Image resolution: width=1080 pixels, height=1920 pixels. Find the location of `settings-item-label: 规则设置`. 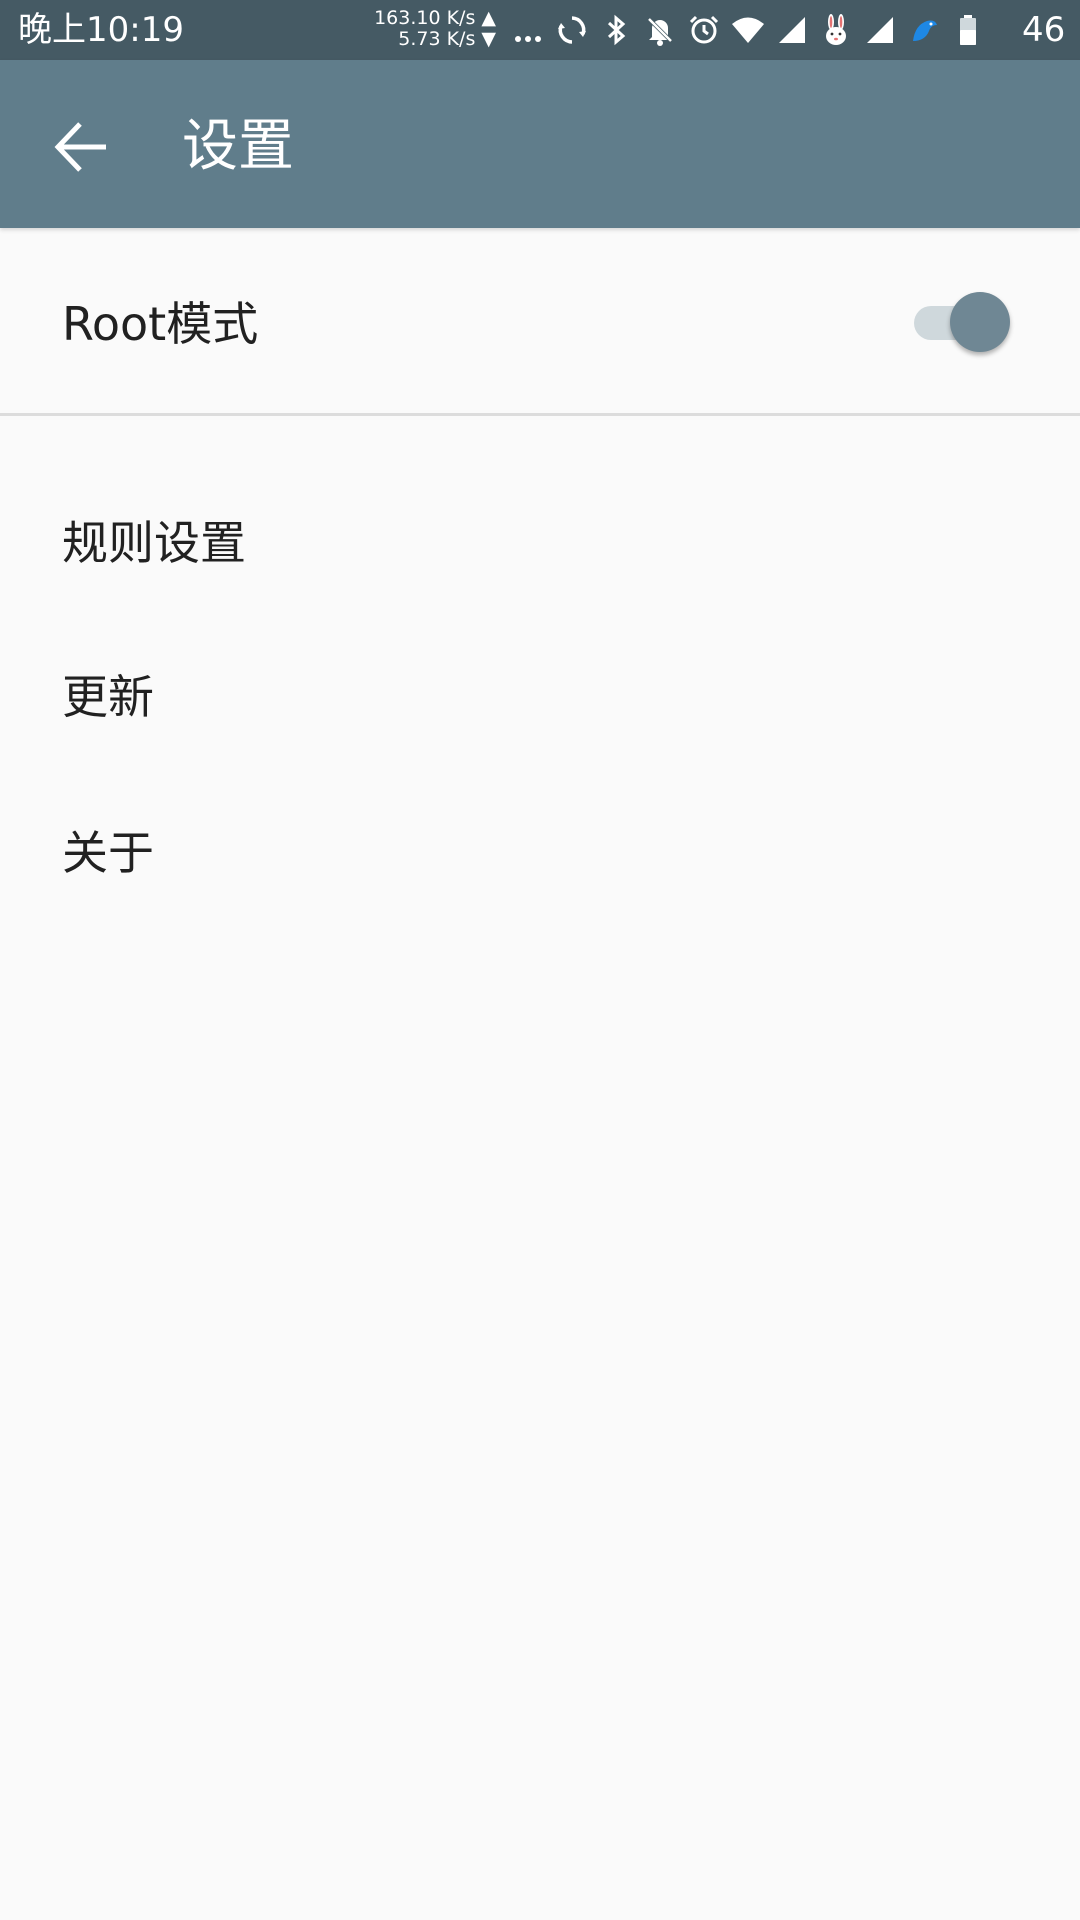

settings-item-label: 规则设置 is located at coordinates (154, 543).